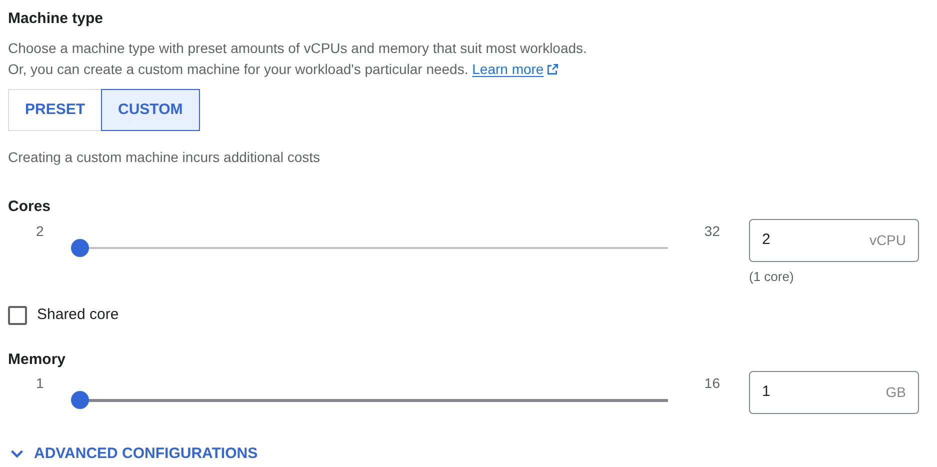  Describe the element at coordinates (552, 69) in the screenshot. I see `external-link-icon` at that location.